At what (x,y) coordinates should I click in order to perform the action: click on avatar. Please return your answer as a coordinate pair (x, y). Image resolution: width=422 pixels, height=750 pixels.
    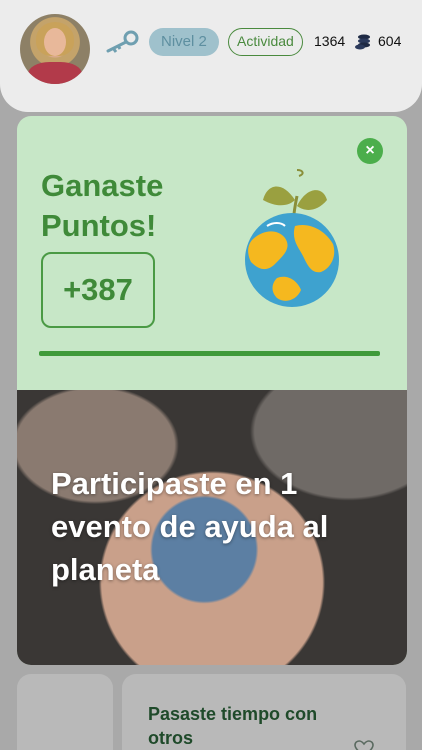
    Looking at the image, I should click on (55, 49).